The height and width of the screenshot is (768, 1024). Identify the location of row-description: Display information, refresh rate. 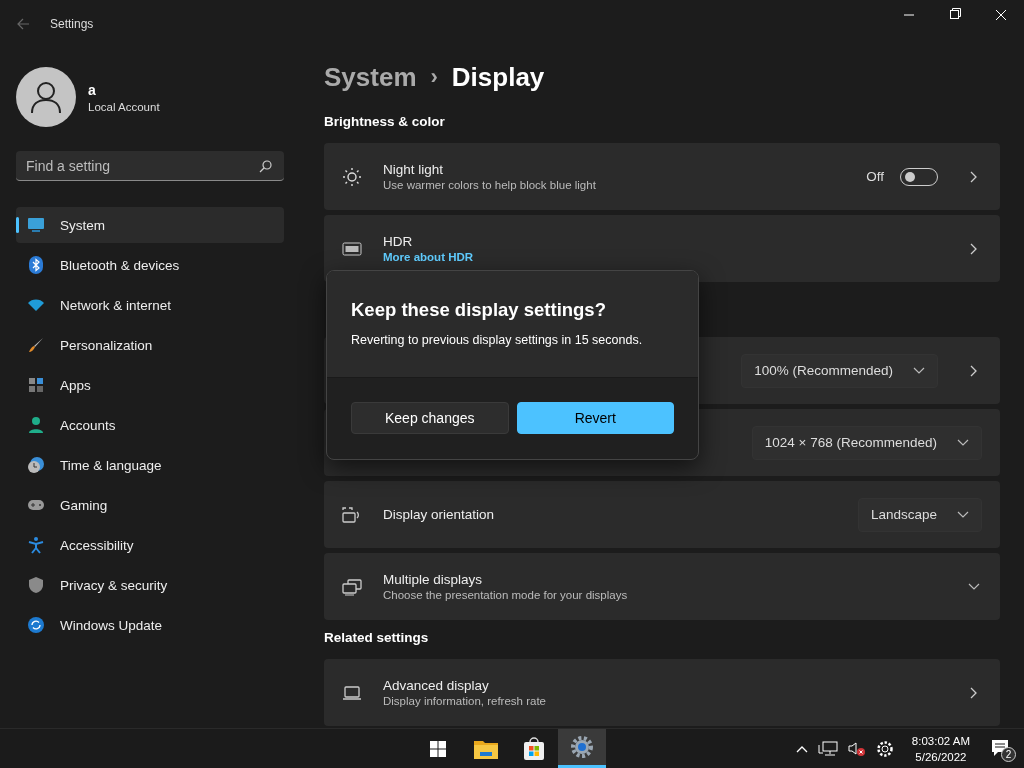
(465, 701).